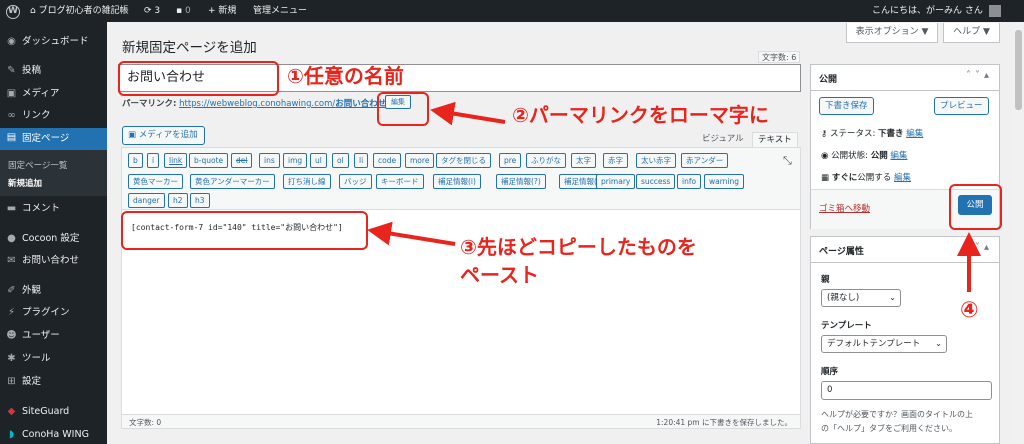 Image resolution: width=1024 pixels, height=444 pixels. What do you see at coordinates (874, 178) in the screenshot?
I see `schedule-suffix: 公開する` at bounding box center [874, 178].